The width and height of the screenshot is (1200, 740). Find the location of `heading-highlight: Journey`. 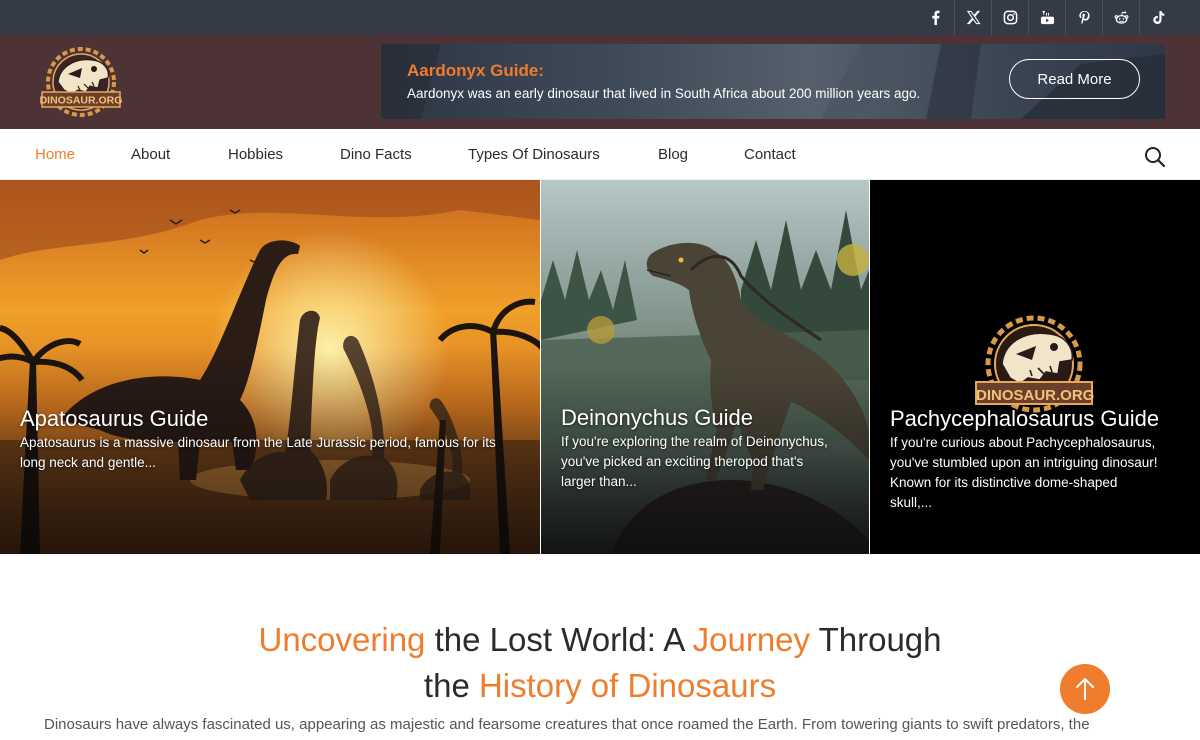

heading-highlight: Journey is located at coordinates (751, 639).